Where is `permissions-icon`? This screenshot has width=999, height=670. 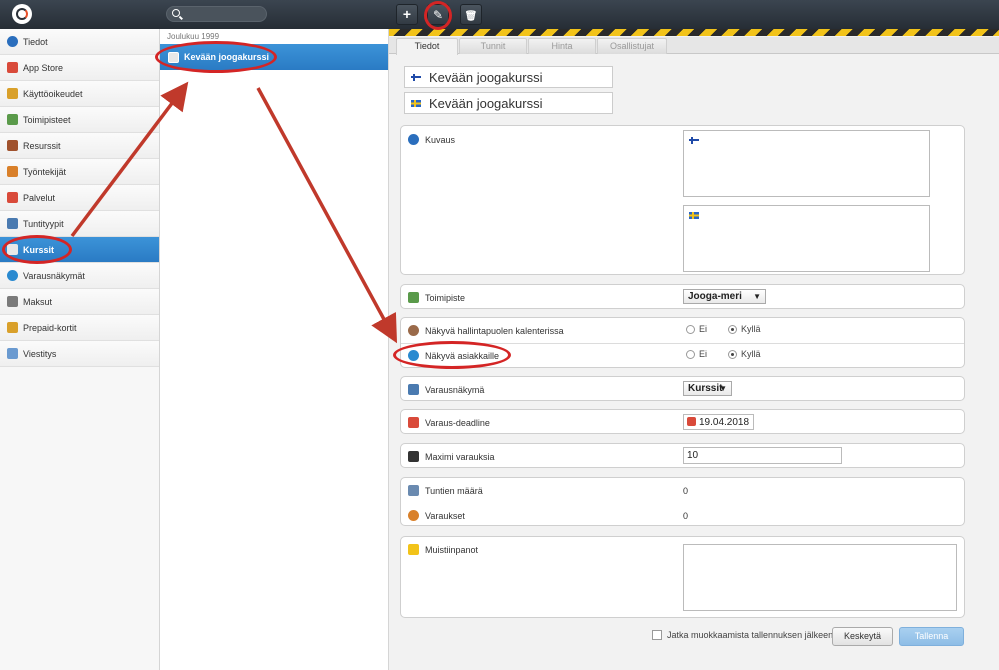
permissions-icon is located at coordinates (12, 93).